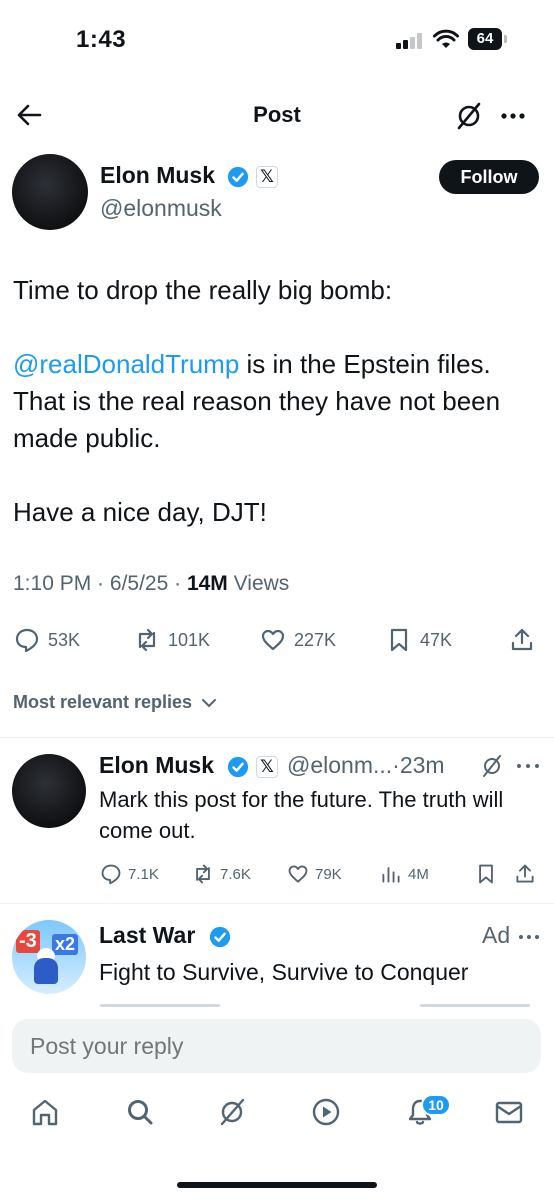 Image resolution: width=554 pixels, height=1200 pixels. Describe the element at coordinates (189, 639) in the screenshot. I see `repost-count: 101K` at that location.